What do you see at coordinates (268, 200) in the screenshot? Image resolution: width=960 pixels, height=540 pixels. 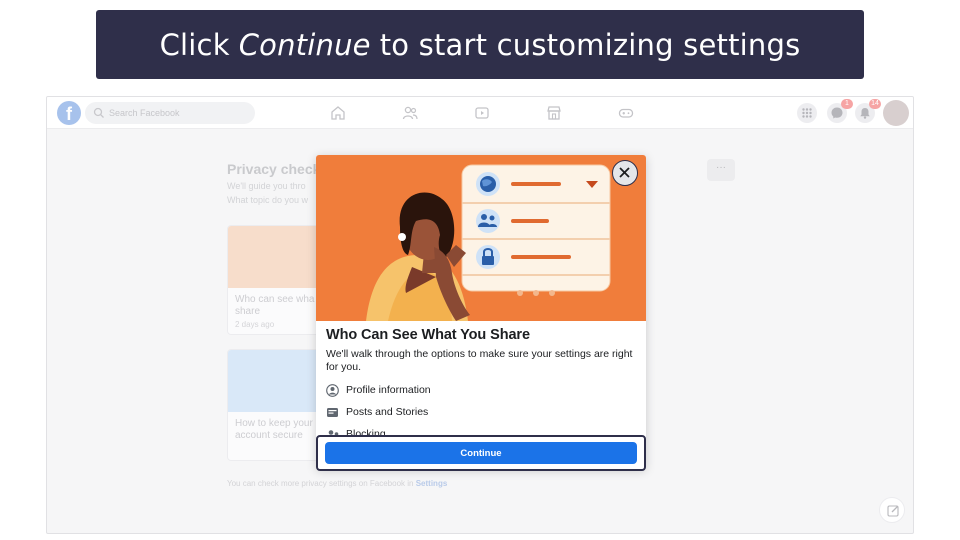 I see `privacy-check-question: What topic do you w` at bounding box center [268, 200].